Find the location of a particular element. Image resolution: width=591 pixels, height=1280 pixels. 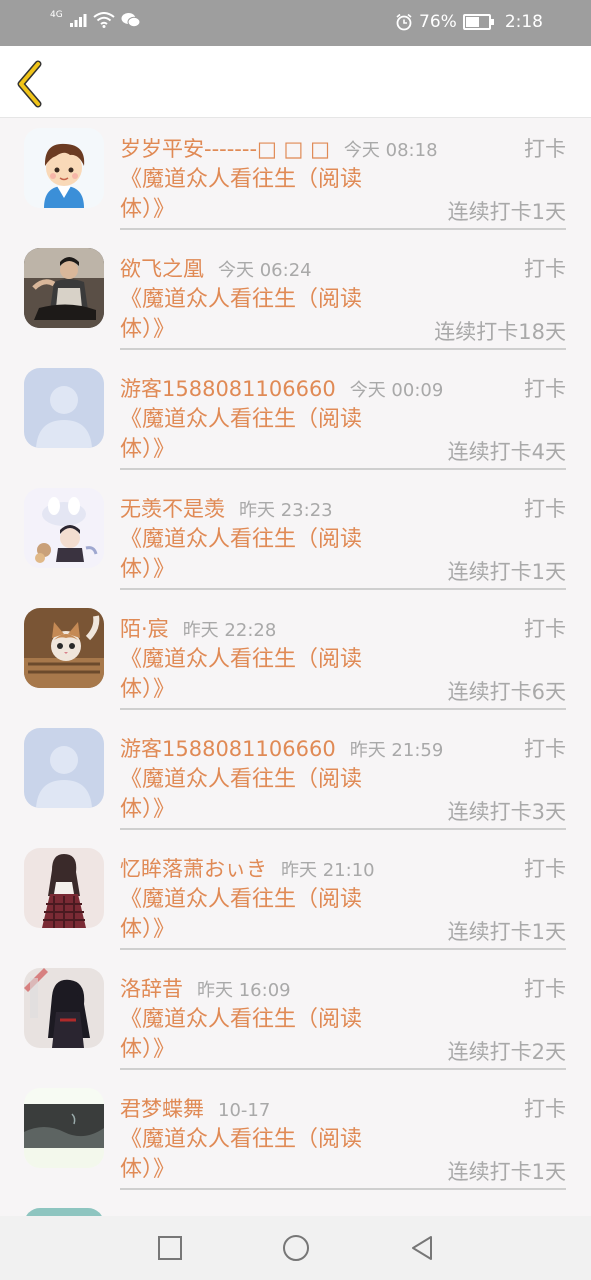

wechat-icon is located at coordinates (131, 20).